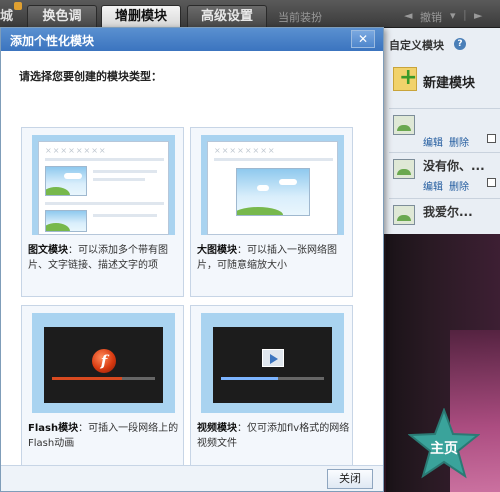 The image size is (500, 492). Describe the element at coordinates (90, 76) in the screenshot. I see `dialog-prompt: 请选择您要创建的模块类型：` at that location.